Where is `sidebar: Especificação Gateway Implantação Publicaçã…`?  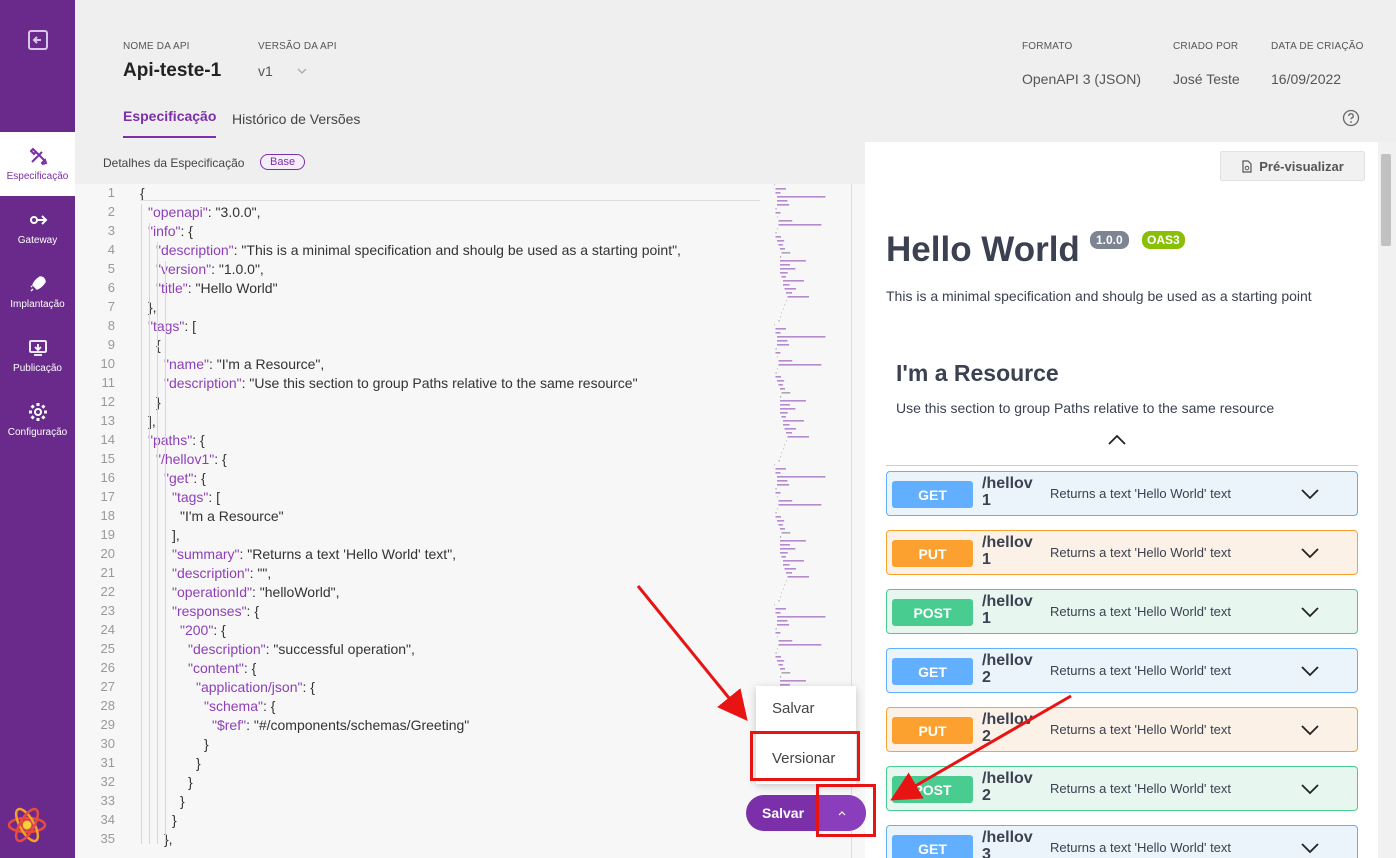 sidebar: Especificação Gateway Implantação Publicaçã… is located at coordinates (37, 429).